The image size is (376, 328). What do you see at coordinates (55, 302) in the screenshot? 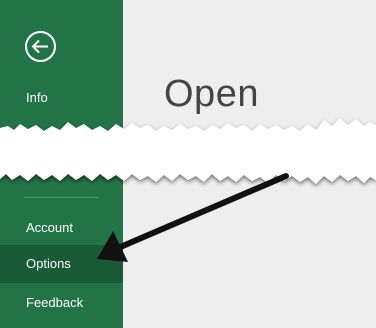
I see `sidebar-item-label: Feedback` at bounding box center [55, 302].